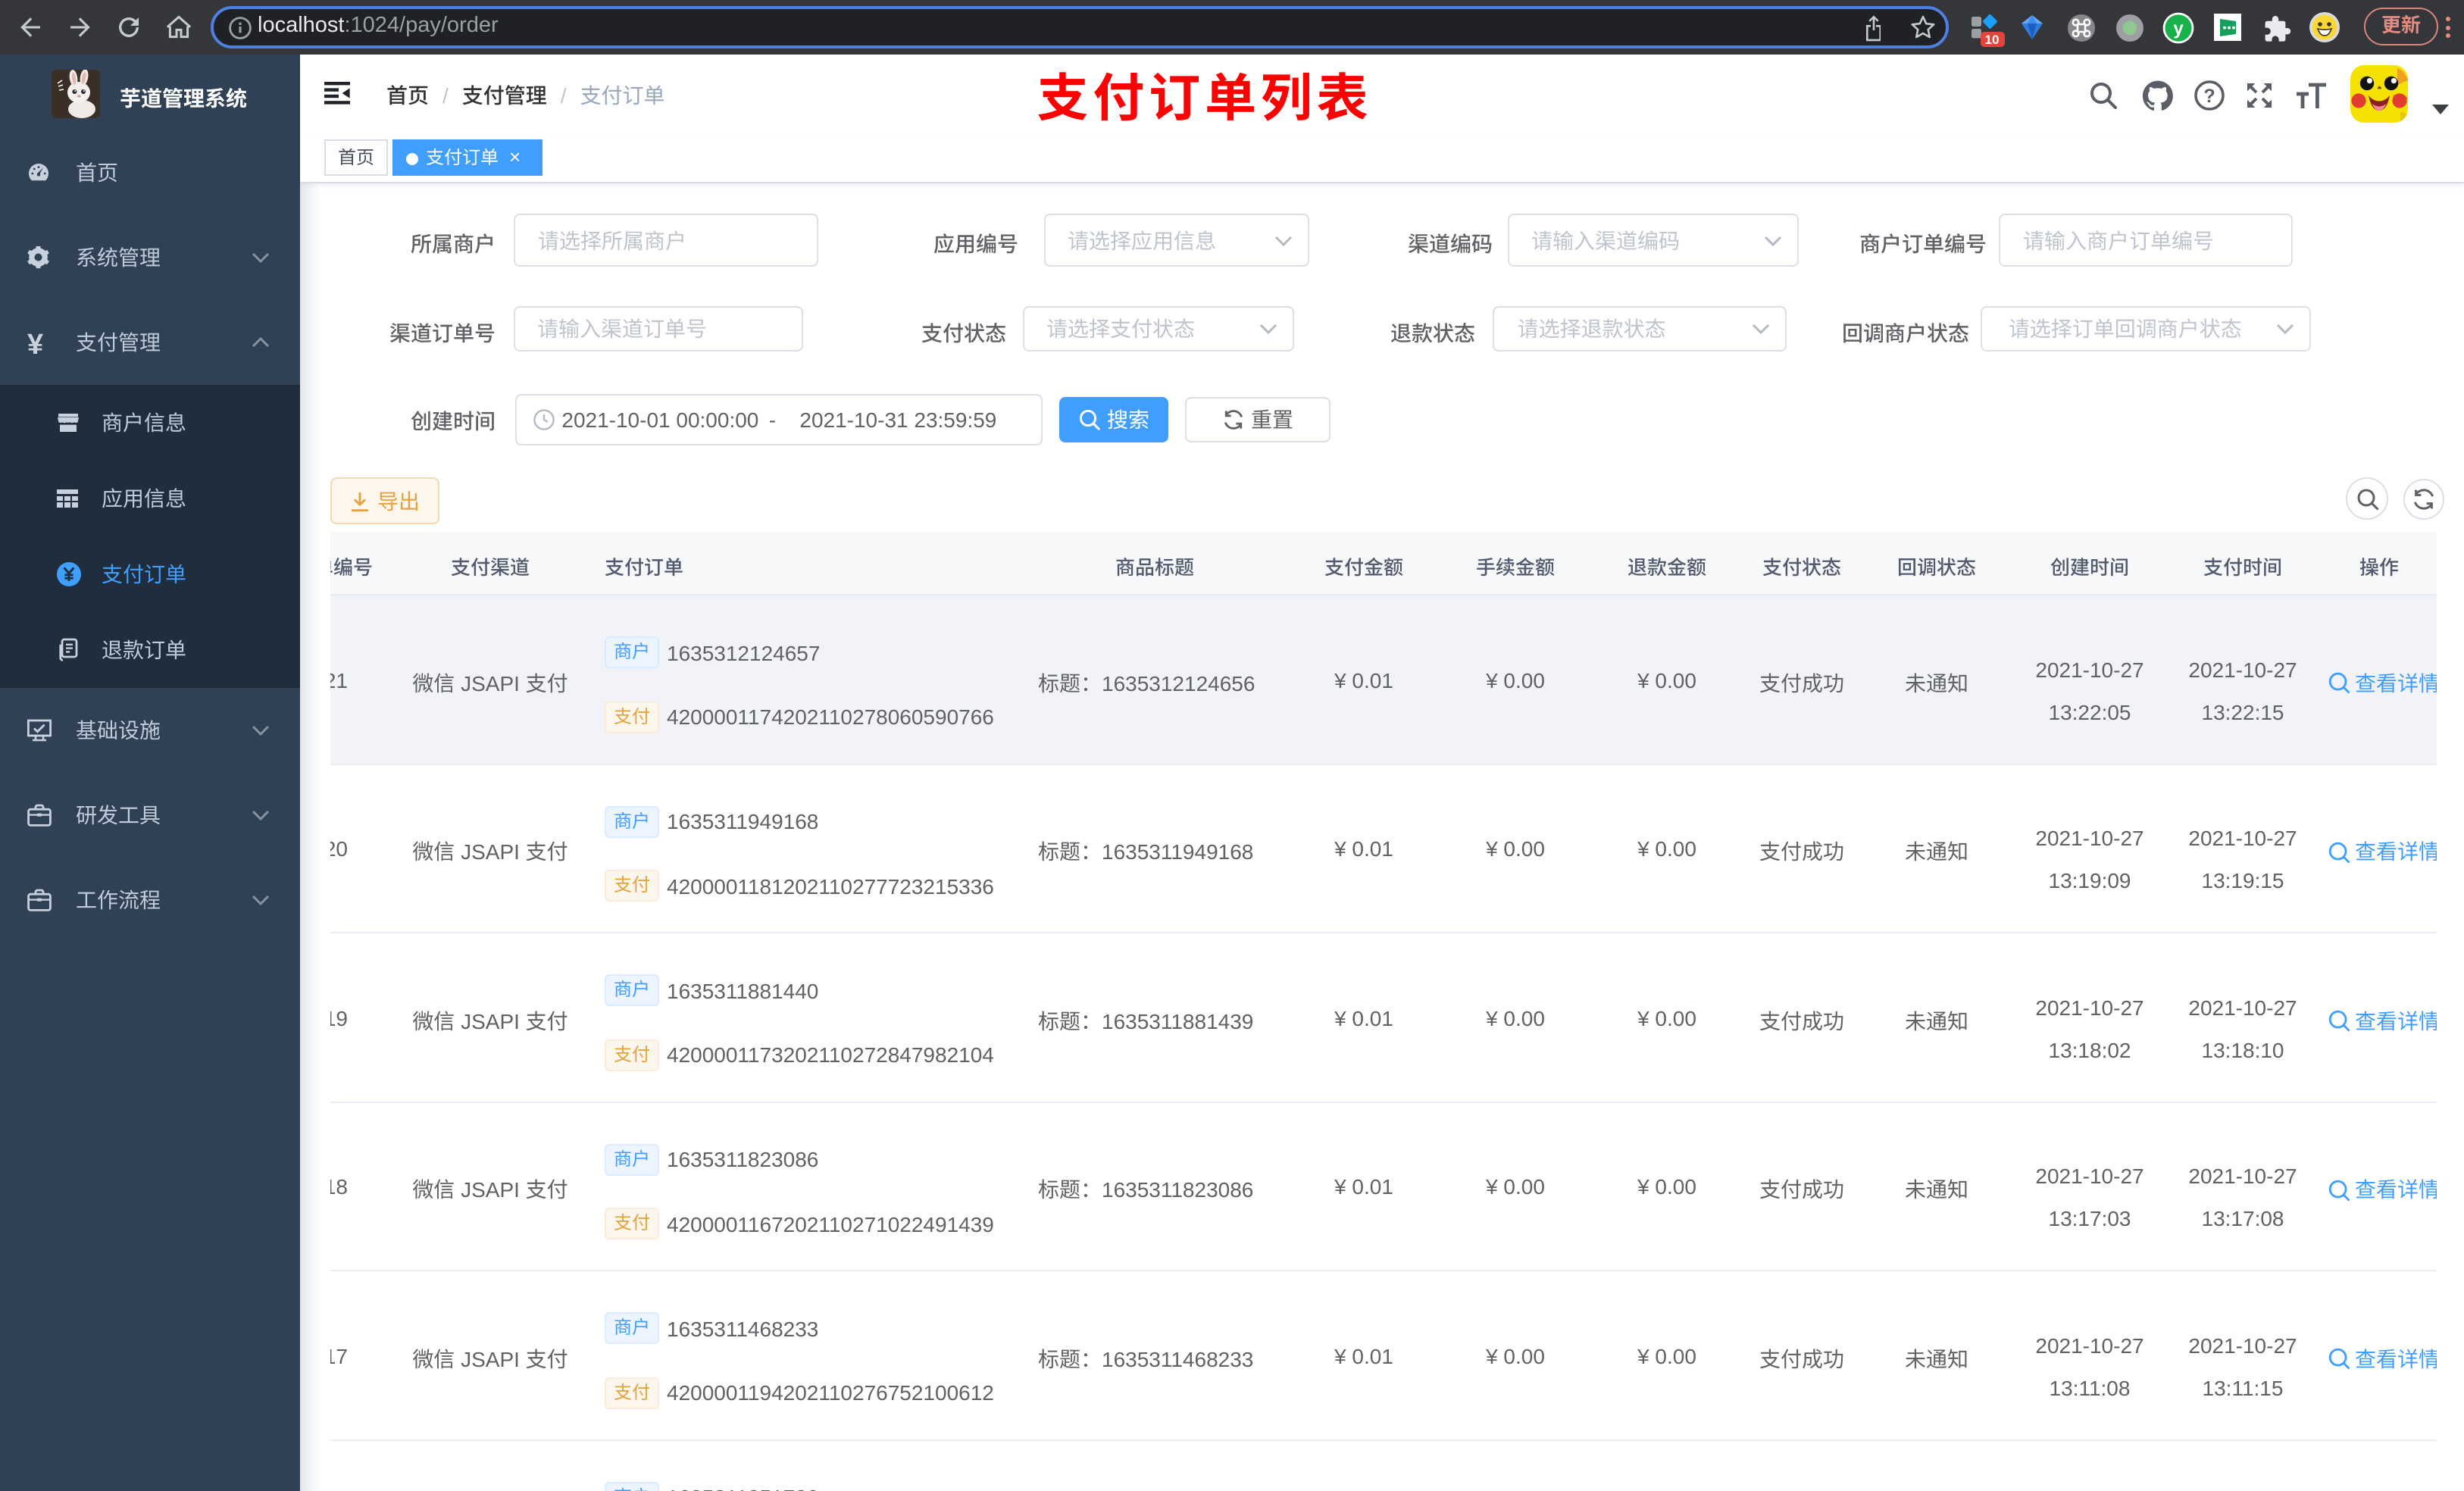 The image size is (2464, 1491). Describe the element at coordinates (2178, 28) in the screenshot. I see `svg-text: y` at that location.